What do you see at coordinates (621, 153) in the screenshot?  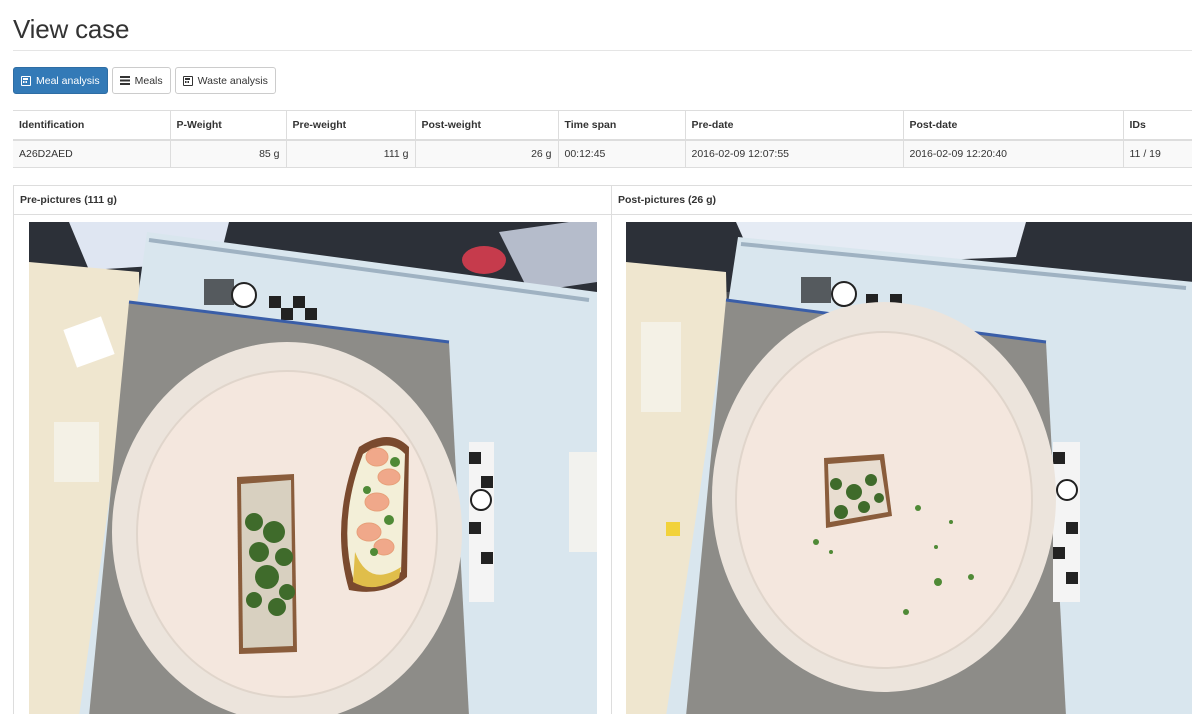 I see `time-span-cell: 00:12:45` at bounding box center [621, 153].